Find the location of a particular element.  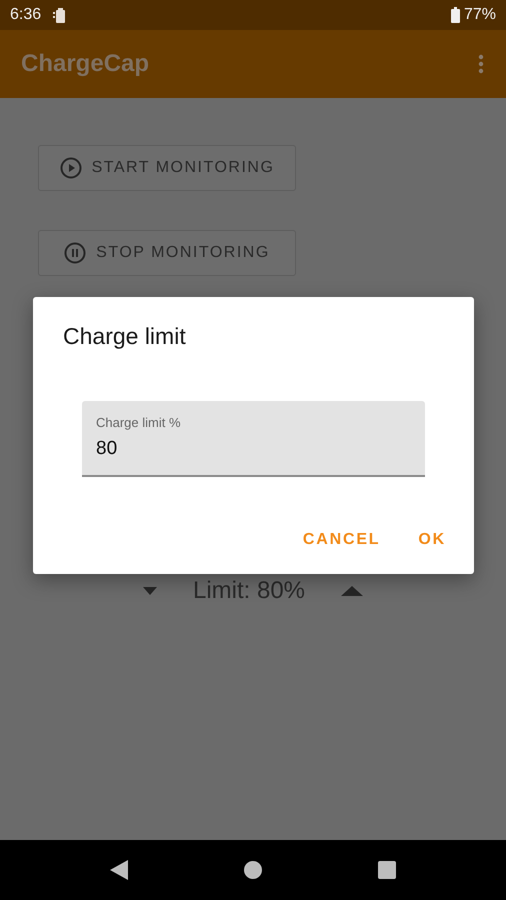

clock: 6:36 is located at coordinates (26, 15).